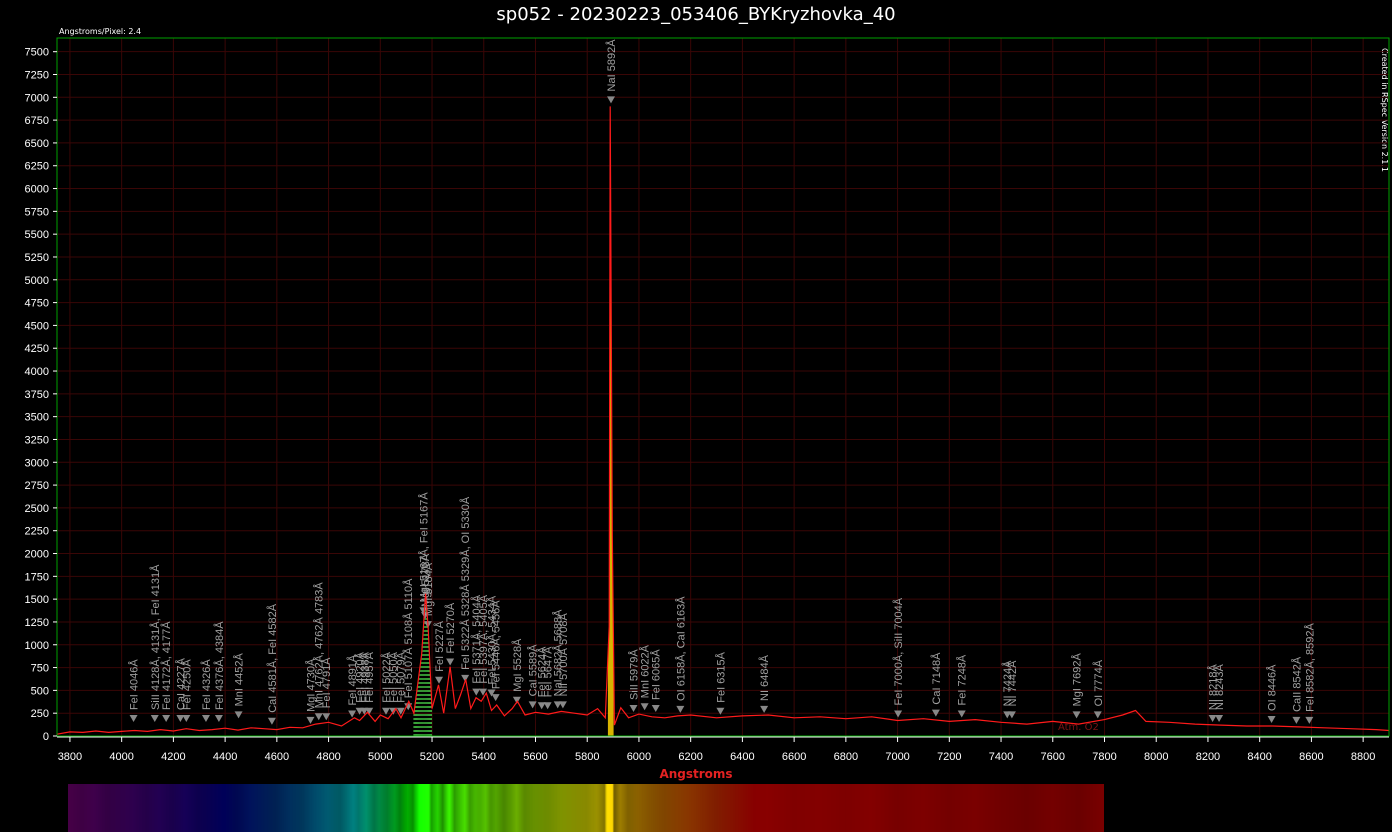 The width and height of the screenshot is (1392, 832). What do you see at coordinates (898, 651) in the screenshot?
I see `line-annotation-label: FeI 7000Å, SiII 7004Å` at bounding box center [898, 651].